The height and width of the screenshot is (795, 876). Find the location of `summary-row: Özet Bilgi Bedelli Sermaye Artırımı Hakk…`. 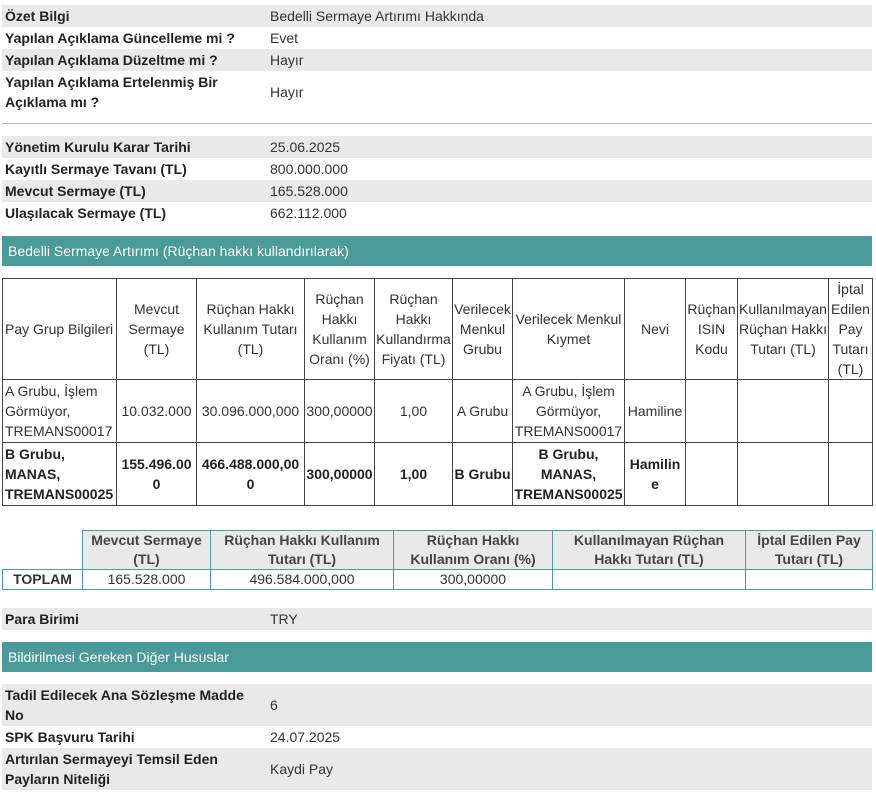

summary-row: Özet Bilgi Bedelli Sermaye Artırımı Hakk… is located at coordinates (437, 16).